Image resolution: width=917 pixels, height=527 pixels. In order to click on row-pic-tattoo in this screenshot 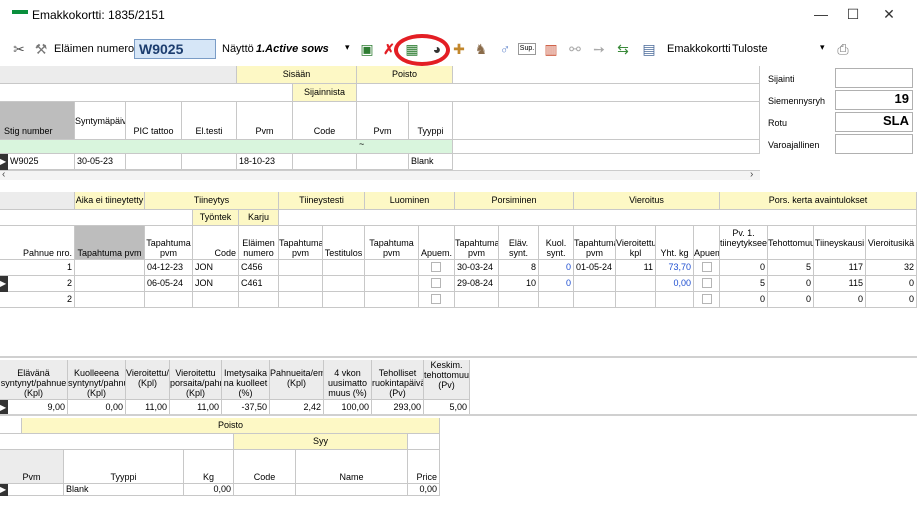, I will do `click(154, 162)`.